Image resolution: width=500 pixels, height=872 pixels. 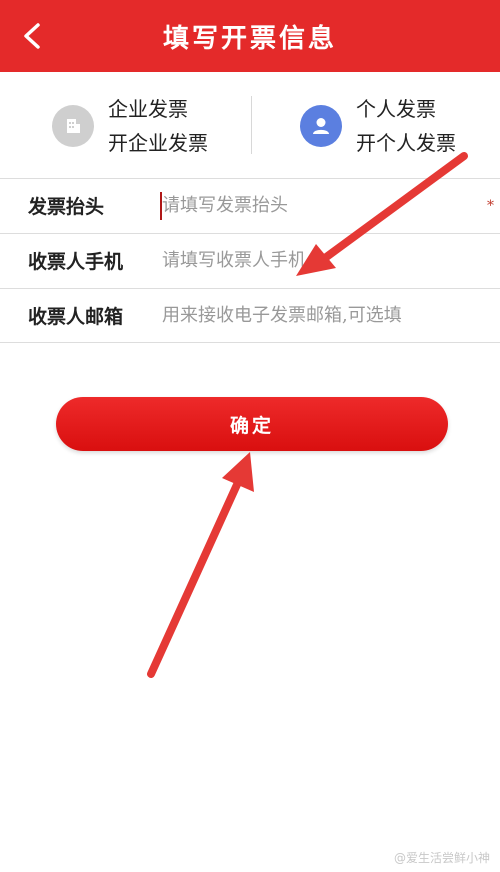 I want to click on email-label: 收票人邮箱, so click(x=76, y=317).